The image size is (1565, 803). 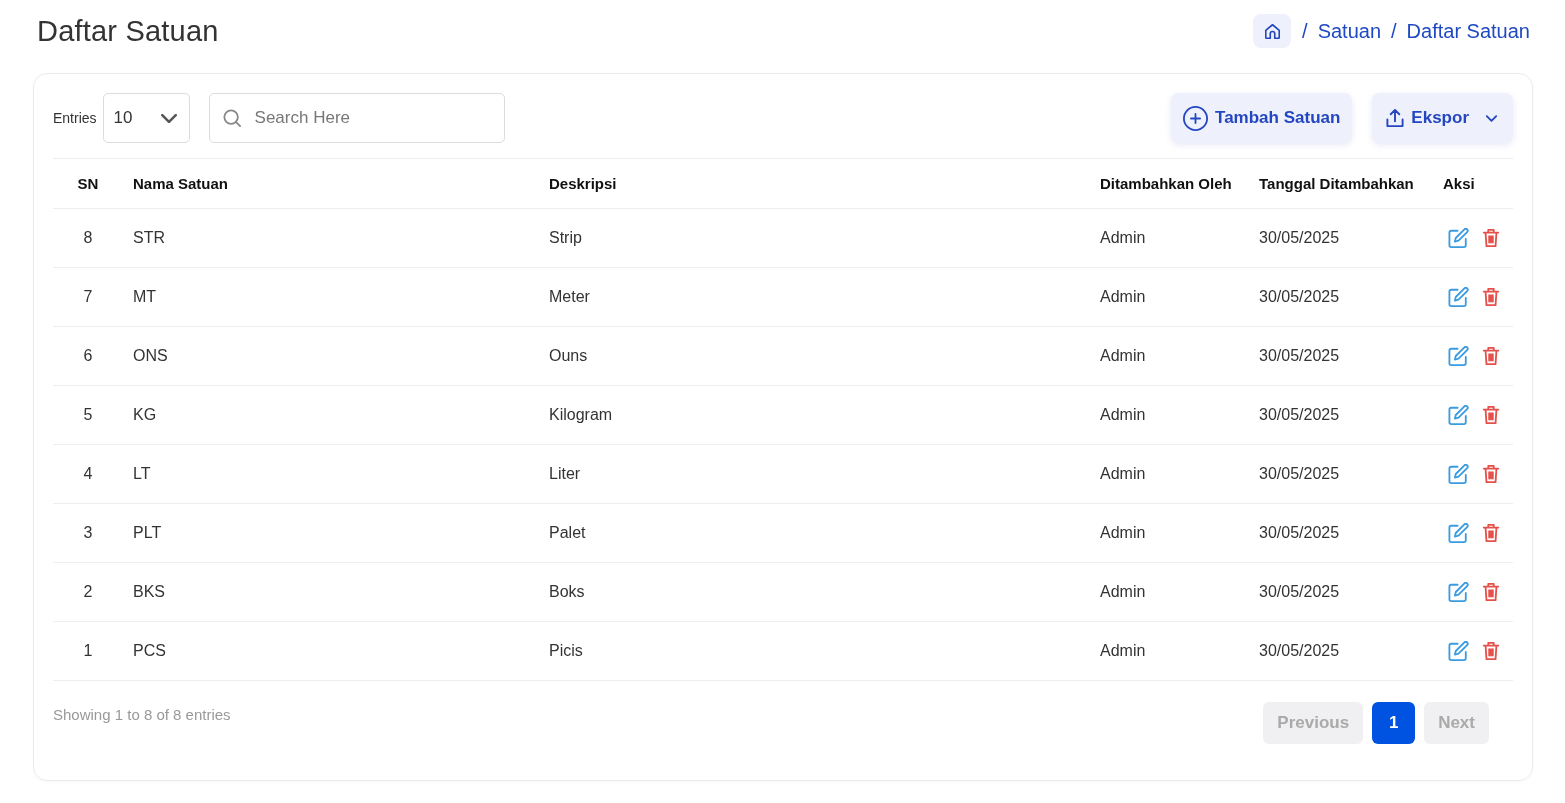 I want to click on table-cell: 7, so click(x=88, y=297).